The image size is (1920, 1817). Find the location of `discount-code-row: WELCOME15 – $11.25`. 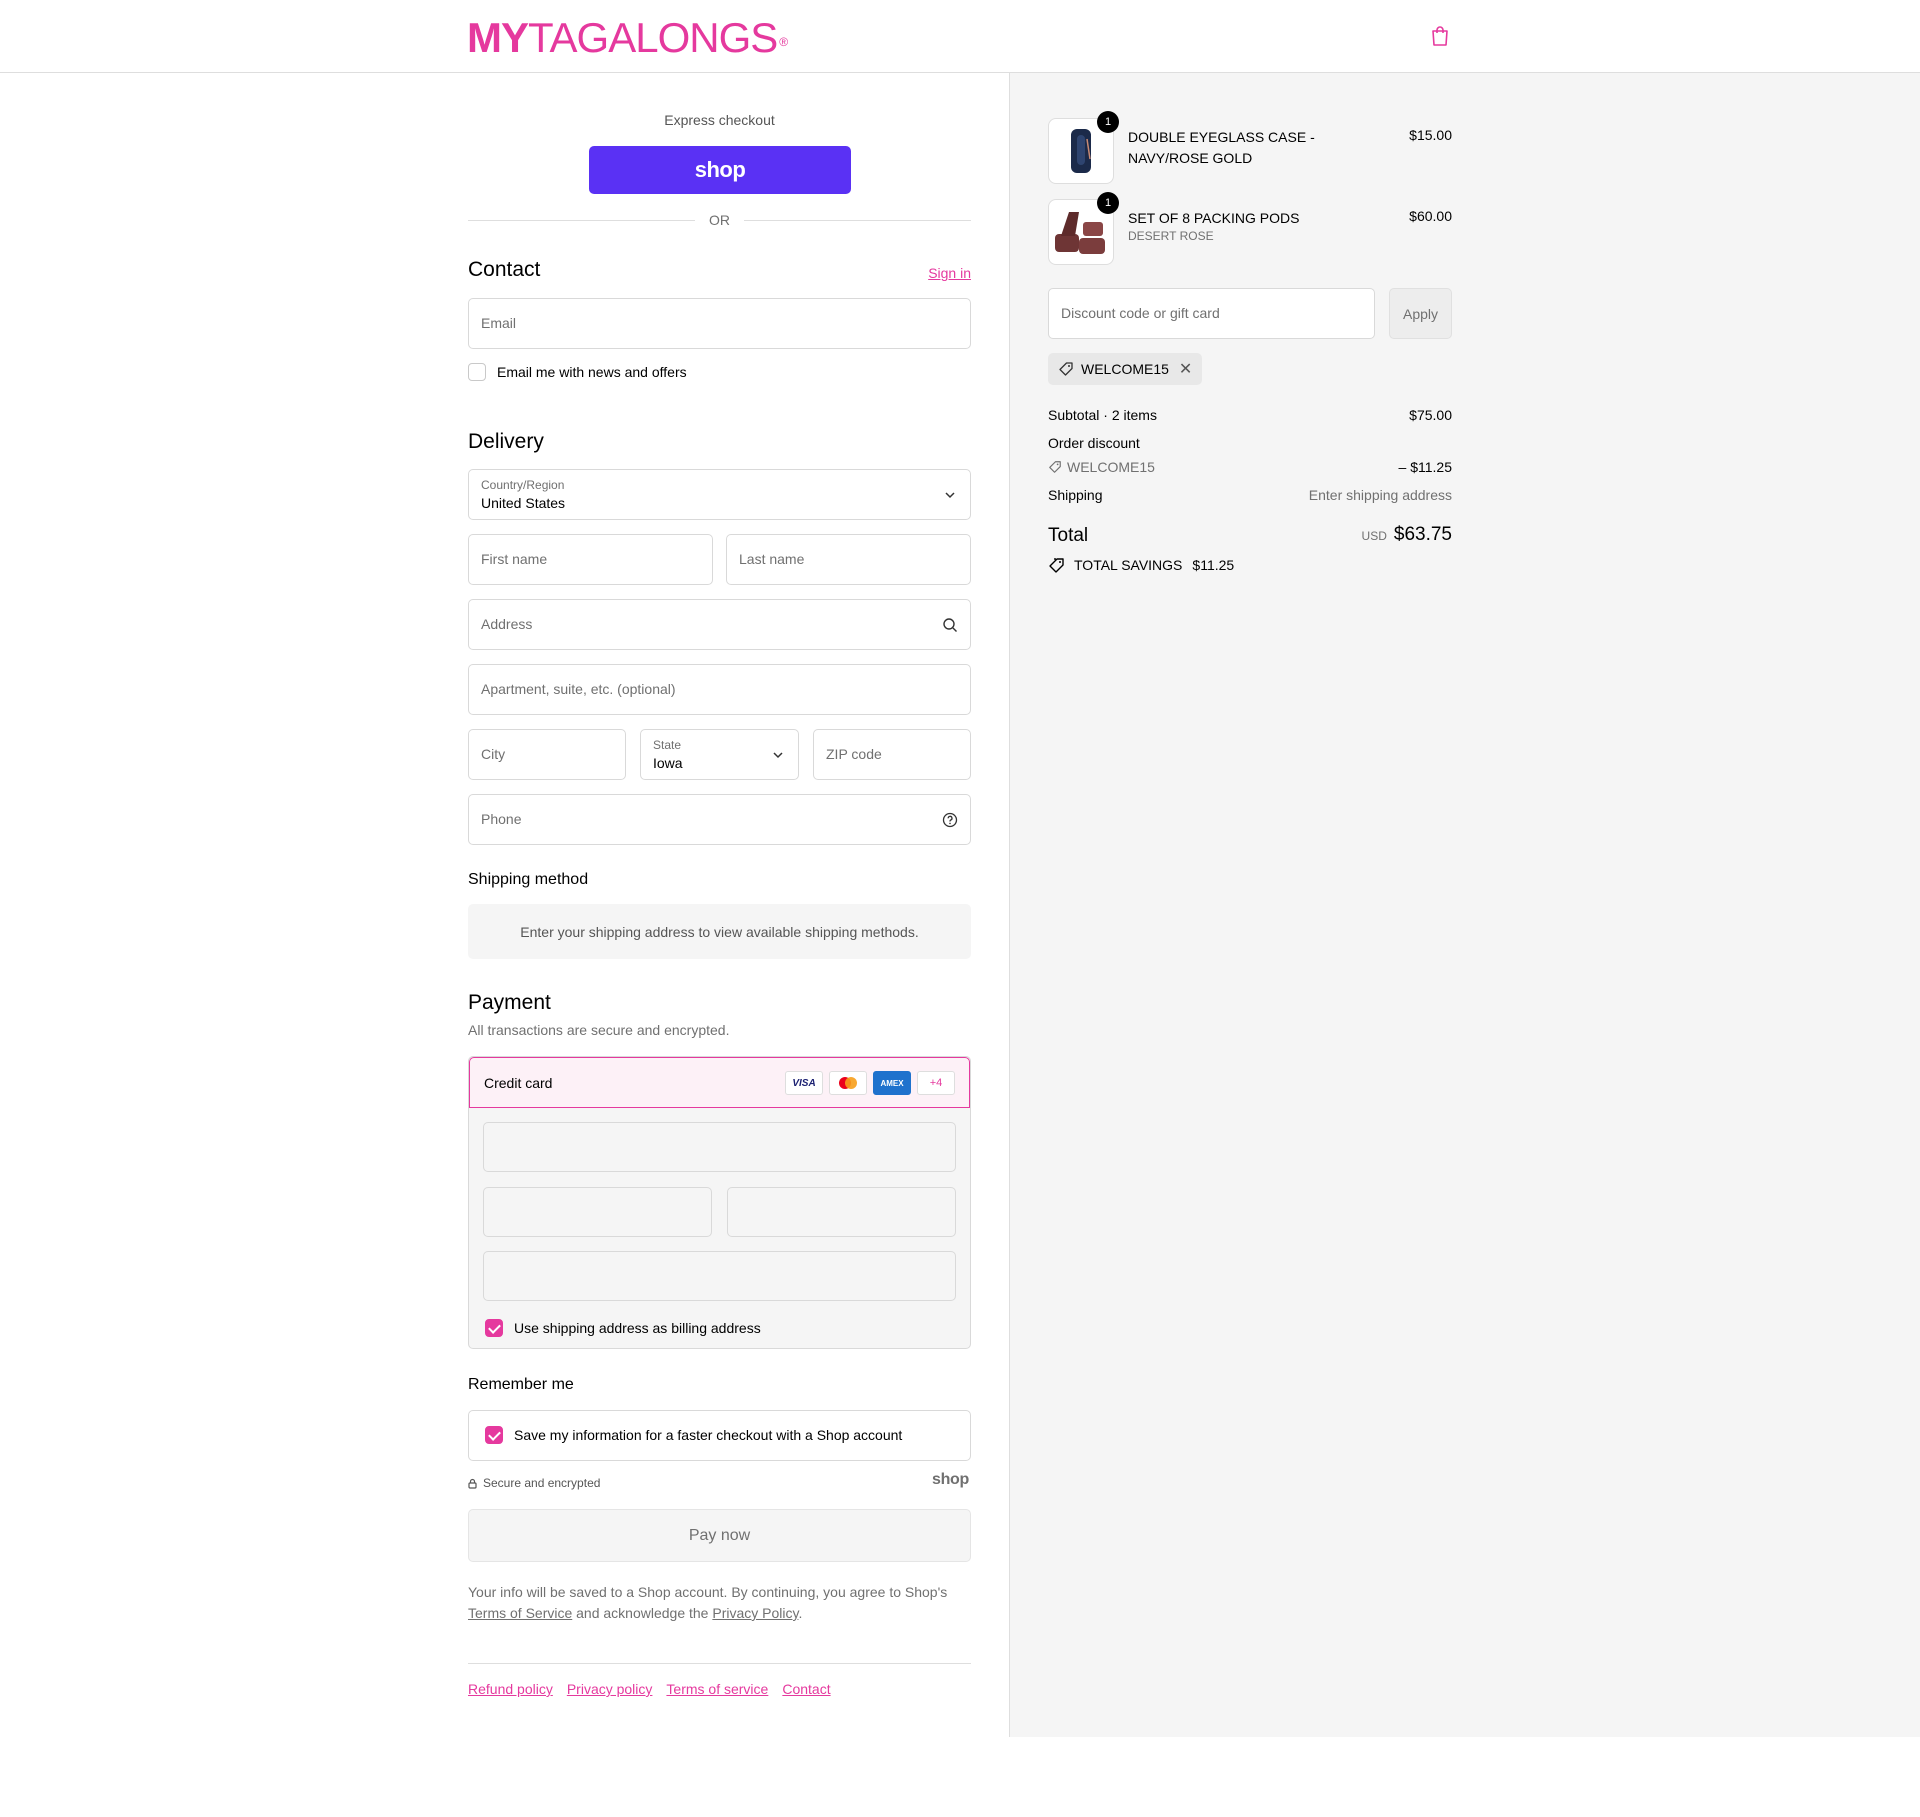

discount-code-row: WELCOME15 – $11.25 is located at coordinates (1250, 467).